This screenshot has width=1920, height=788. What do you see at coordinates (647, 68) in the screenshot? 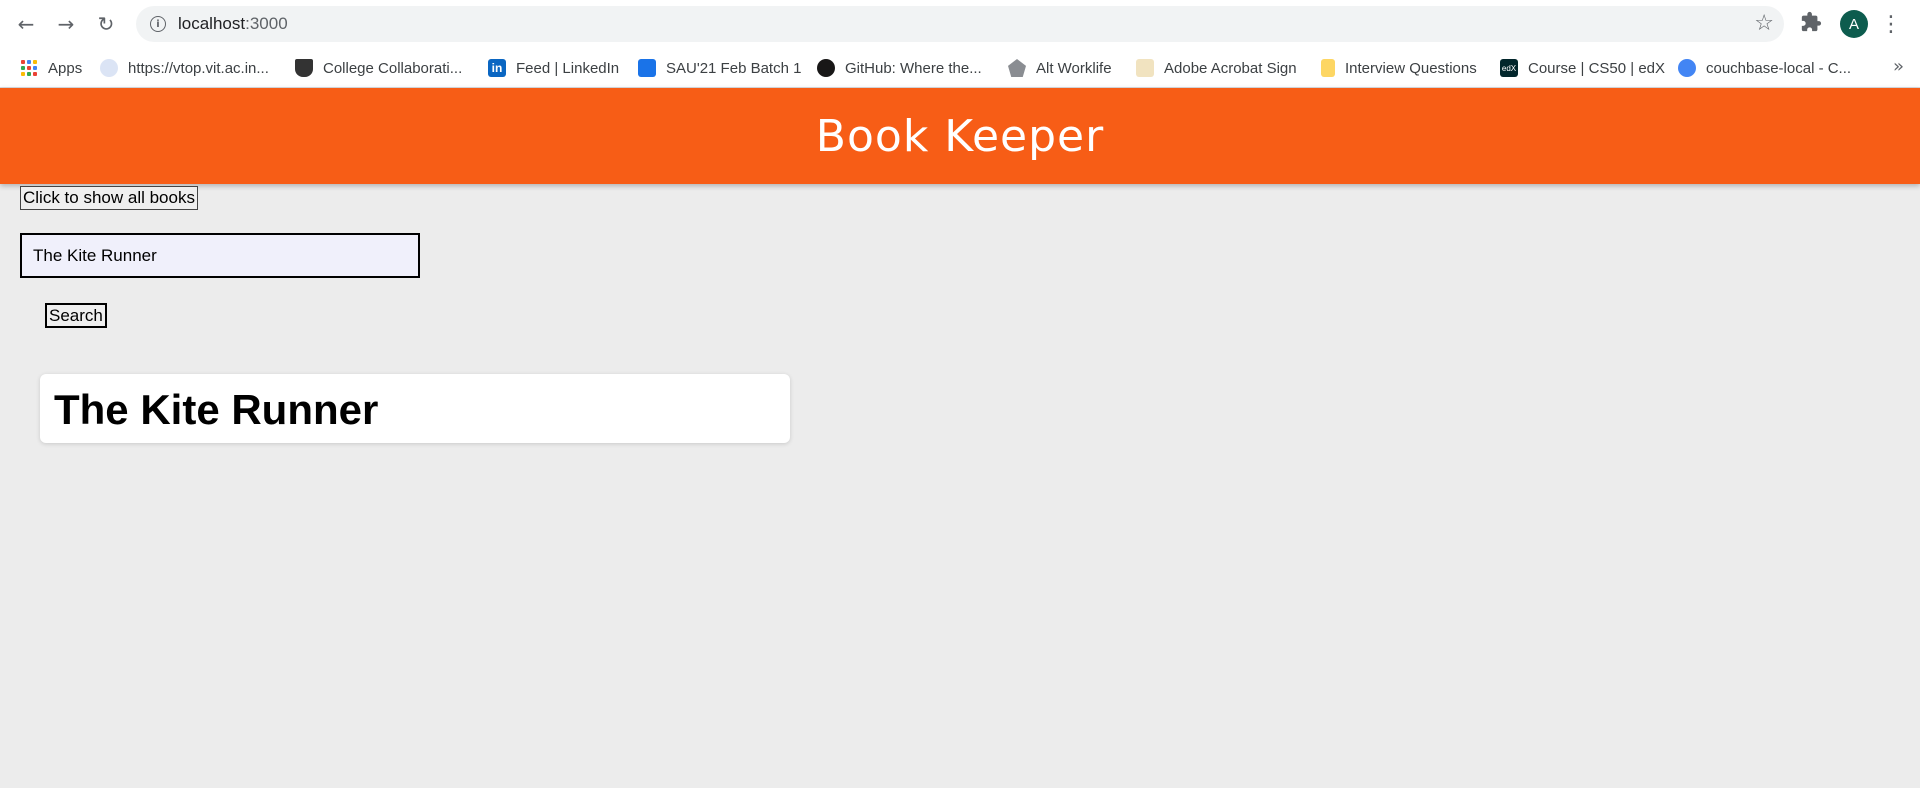
I see `contact-card-icon` at bounding box center [647, 68].